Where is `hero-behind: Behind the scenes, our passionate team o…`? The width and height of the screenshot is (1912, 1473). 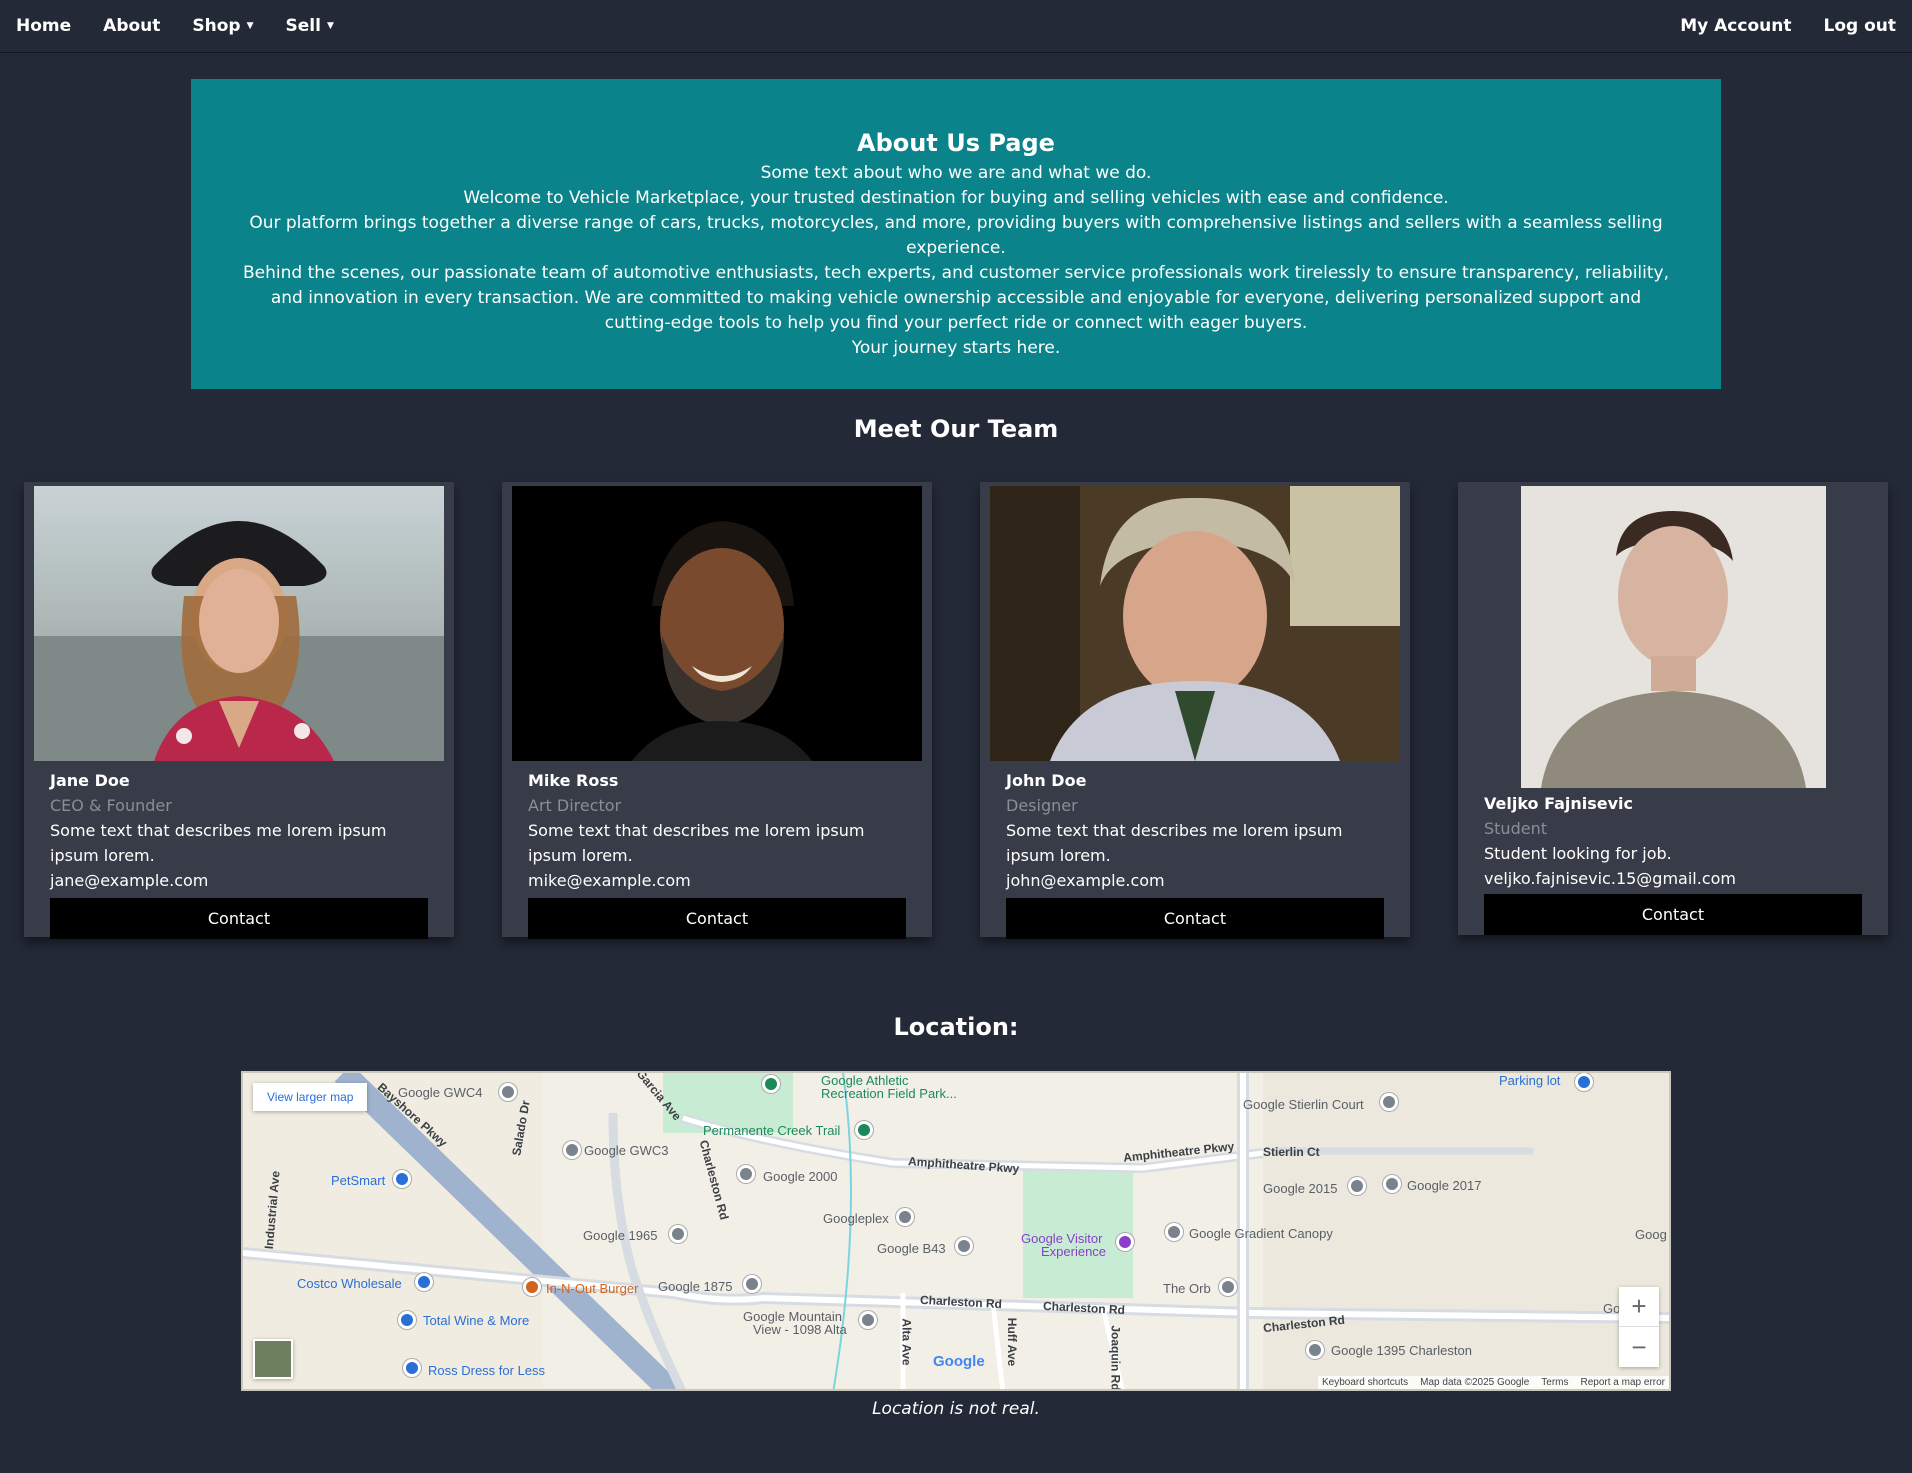 hero-behind: Behind the scenes, our passionate team o… is located at coordinates (956, 298).